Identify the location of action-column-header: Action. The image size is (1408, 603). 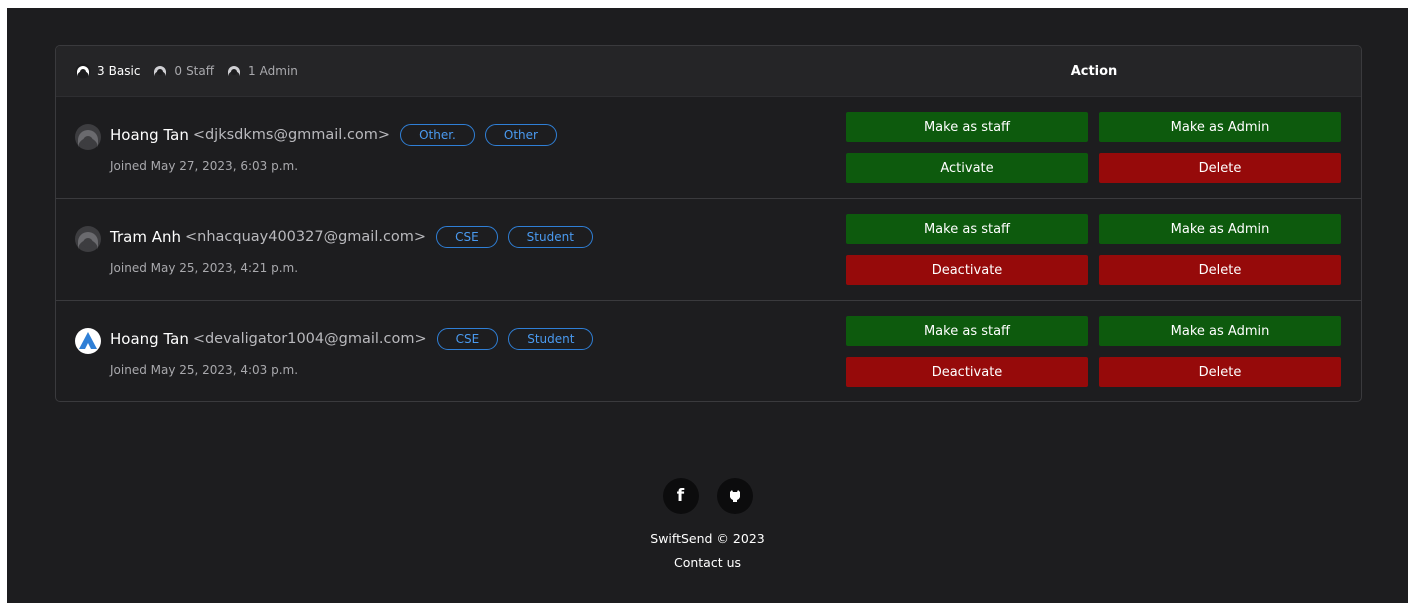
(1094, 71).